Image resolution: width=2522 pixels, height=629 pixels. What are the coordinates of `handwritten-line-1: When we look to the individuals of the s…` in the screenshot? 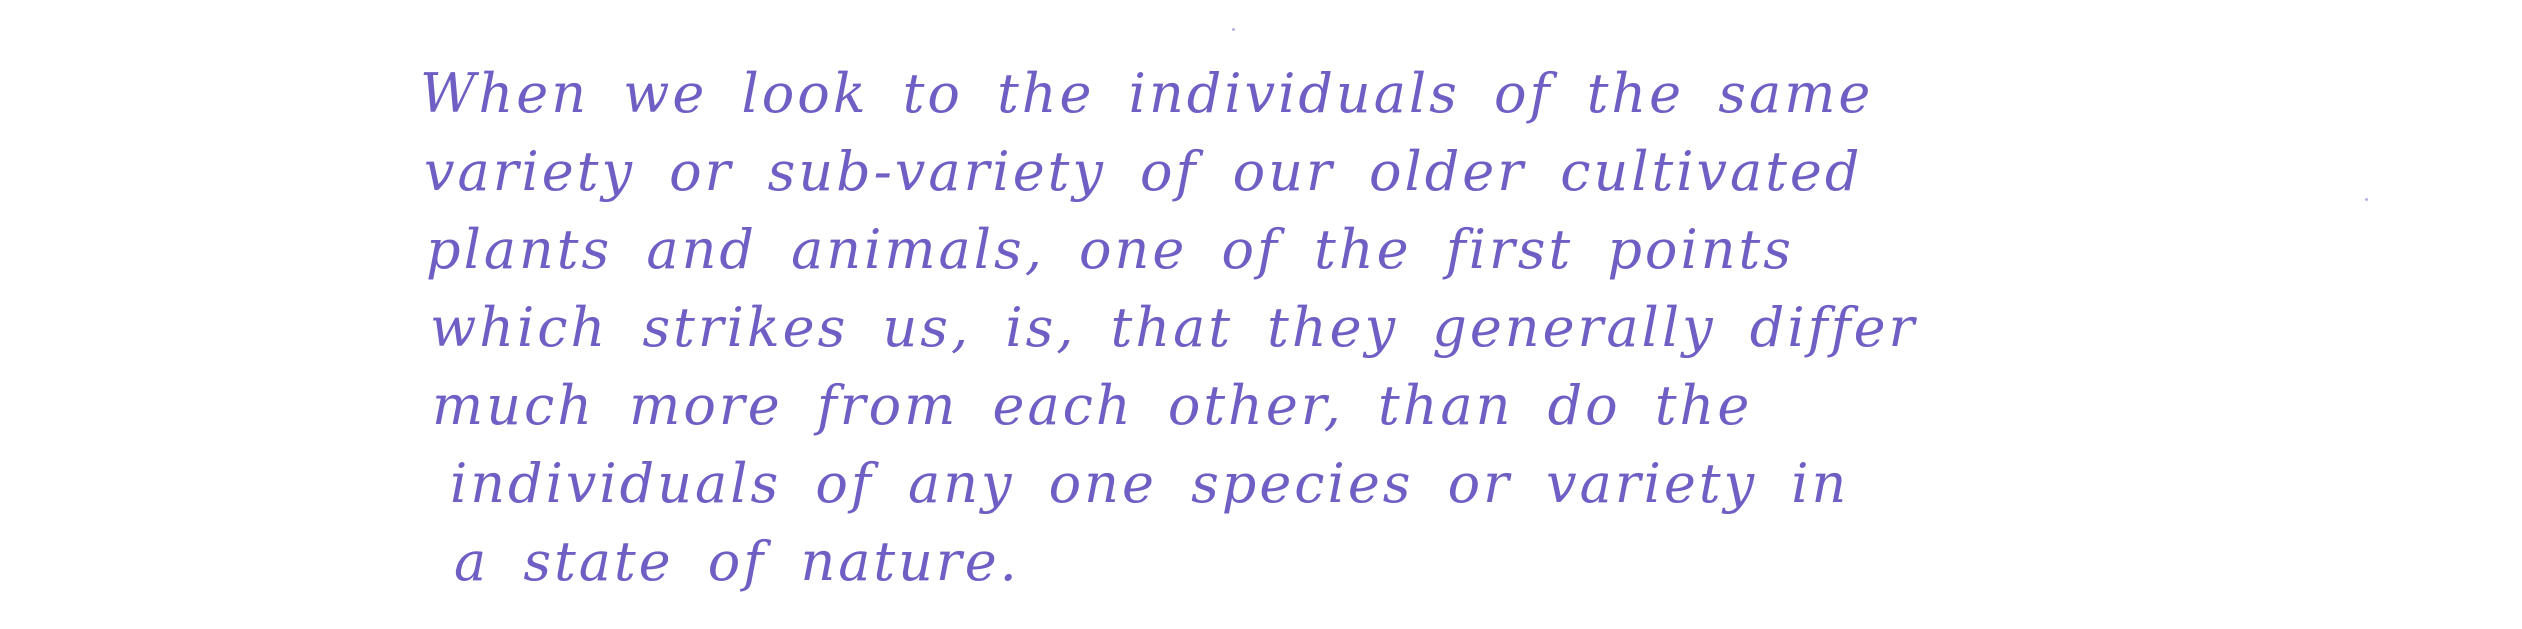 It's located at (1147, 93).